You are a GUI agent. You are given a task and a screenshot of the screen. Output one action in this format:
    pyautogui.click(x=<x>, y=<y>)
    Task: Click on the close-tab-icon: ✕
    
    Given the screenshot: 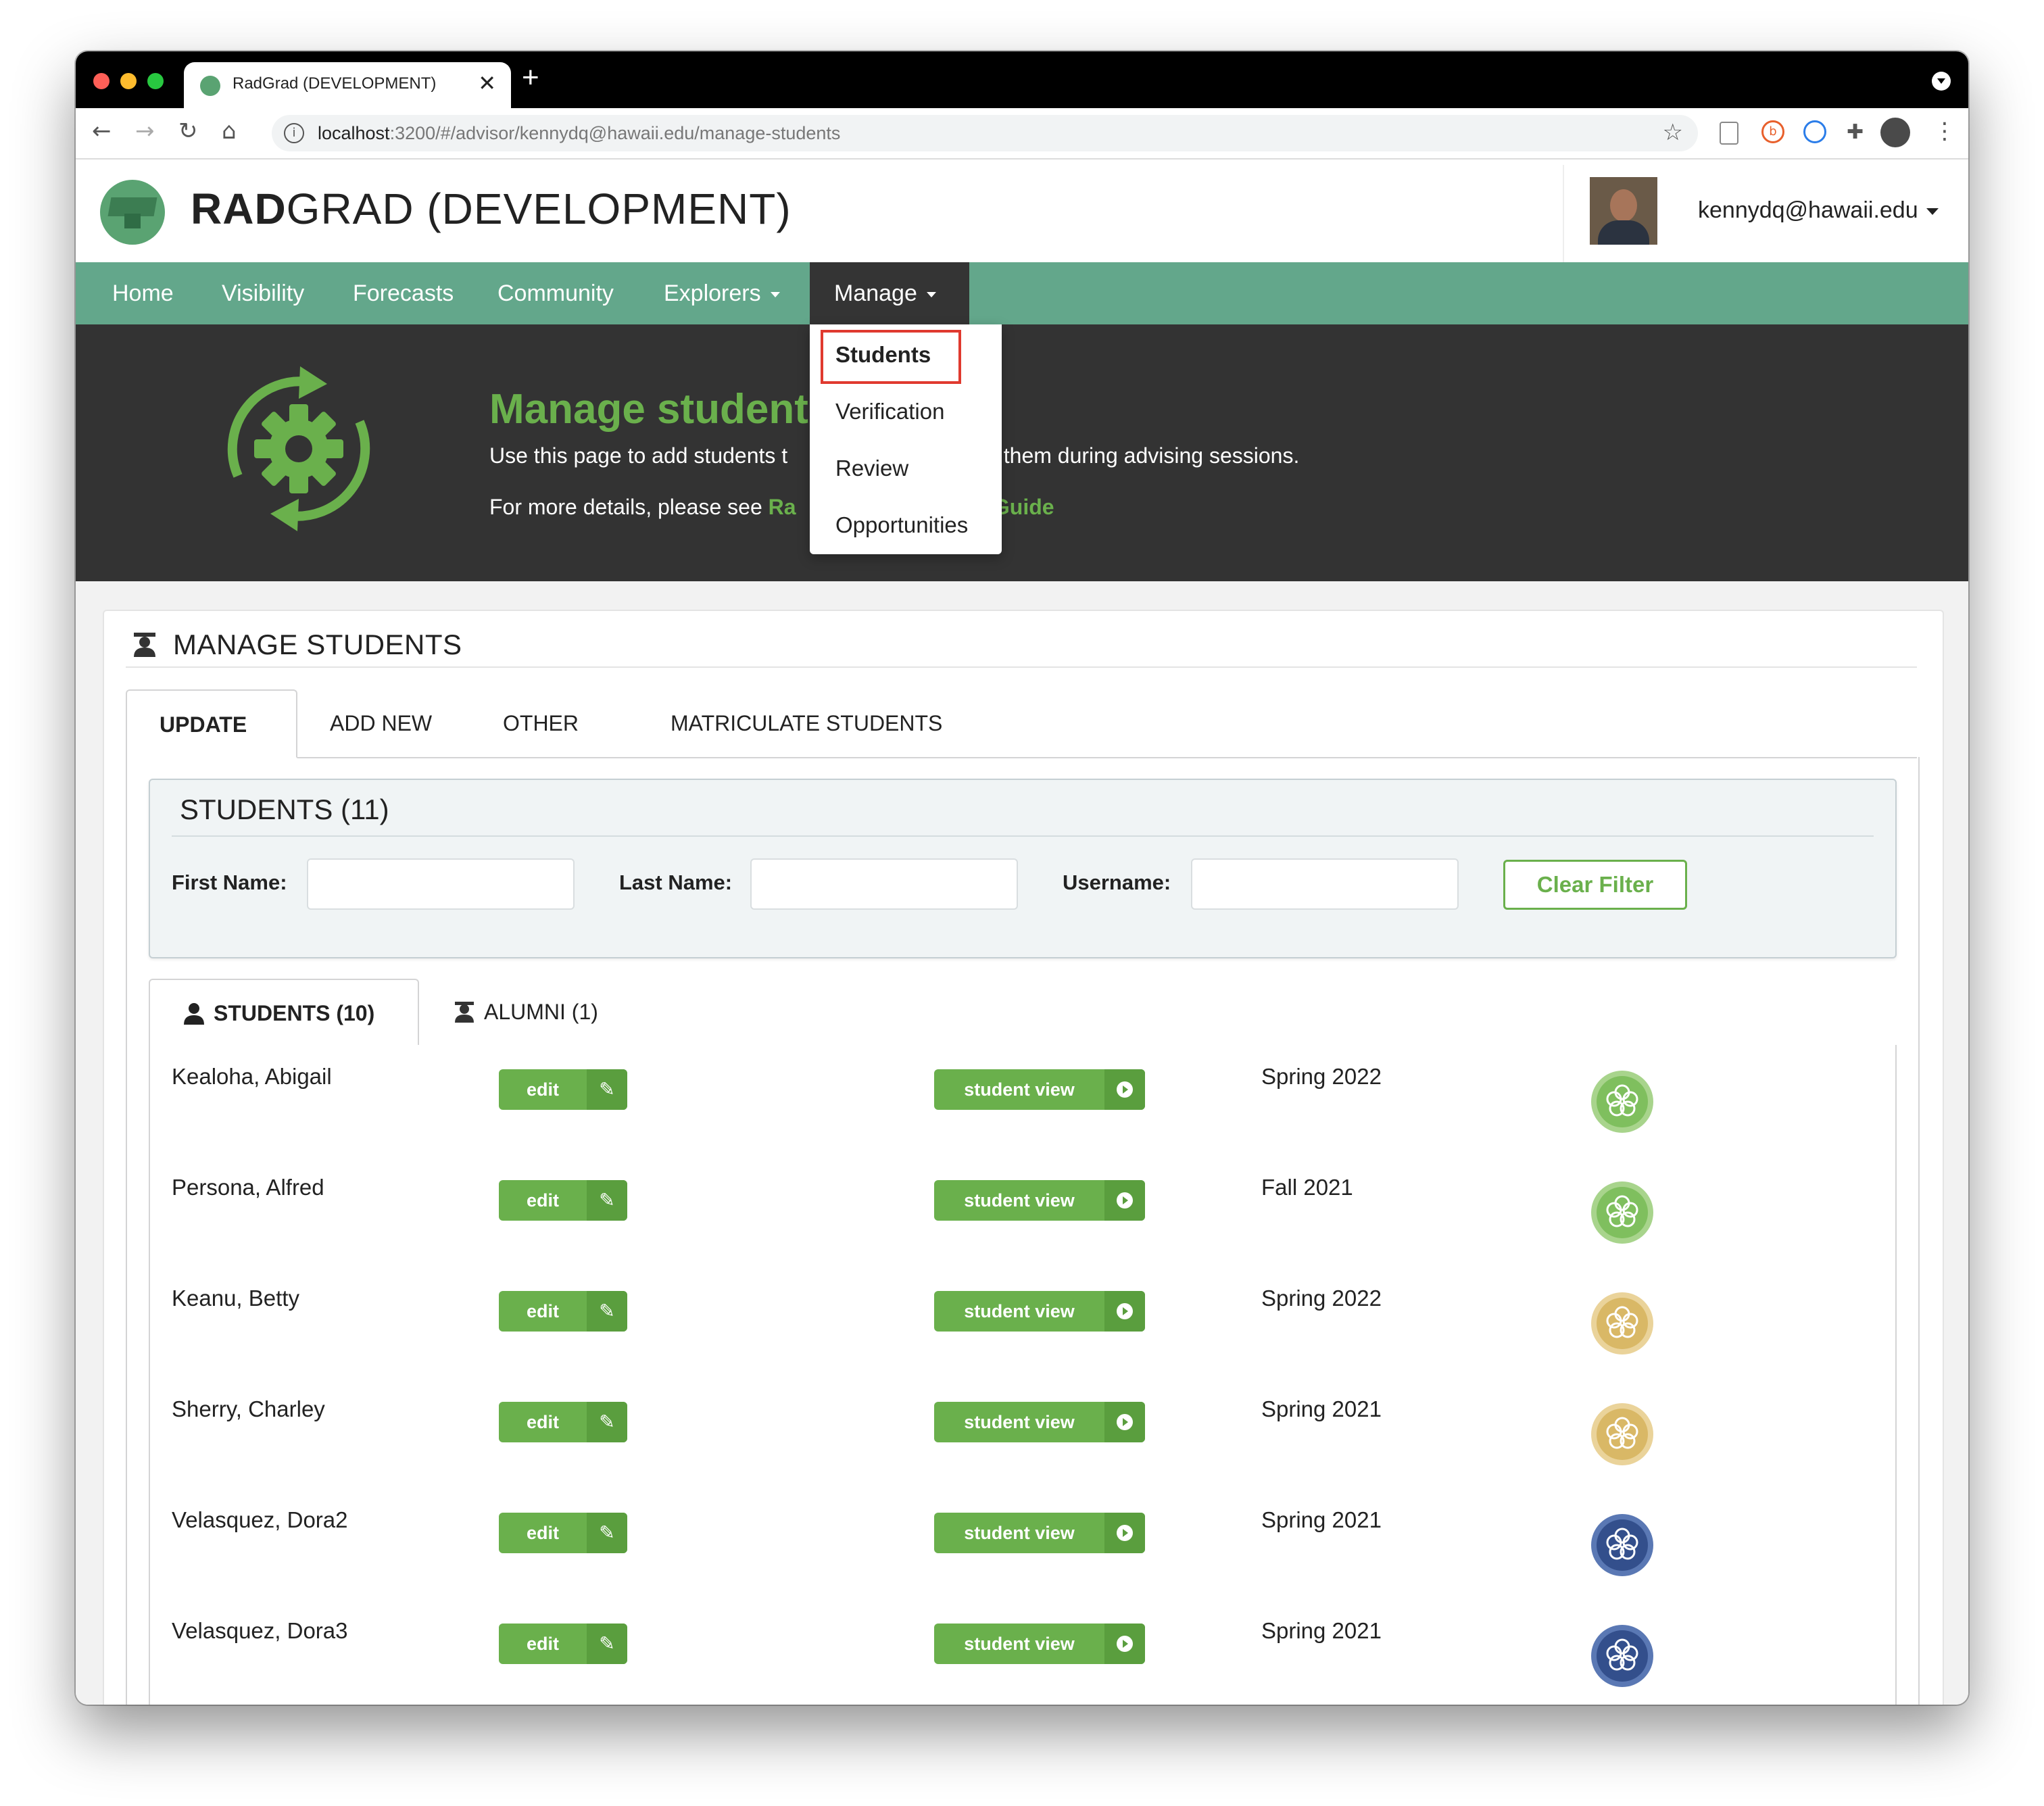 What is the action you would take?
    pyautogui.click(x=487, y=83)
    